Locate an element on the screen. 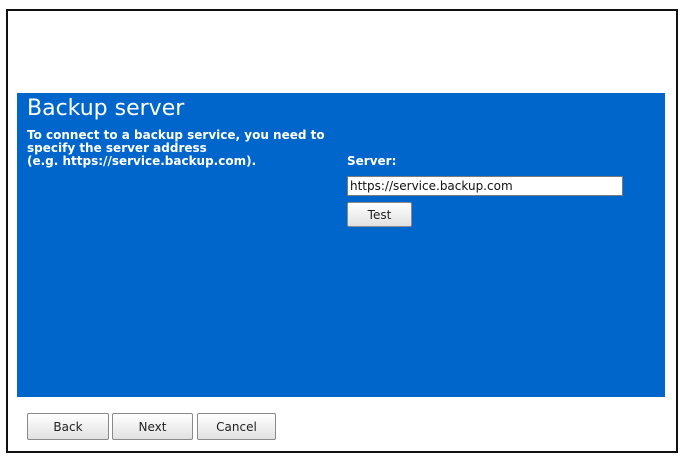 This screenshot has width=684, height=460. panel-title: Backup server is located at coordinates (106, 108).